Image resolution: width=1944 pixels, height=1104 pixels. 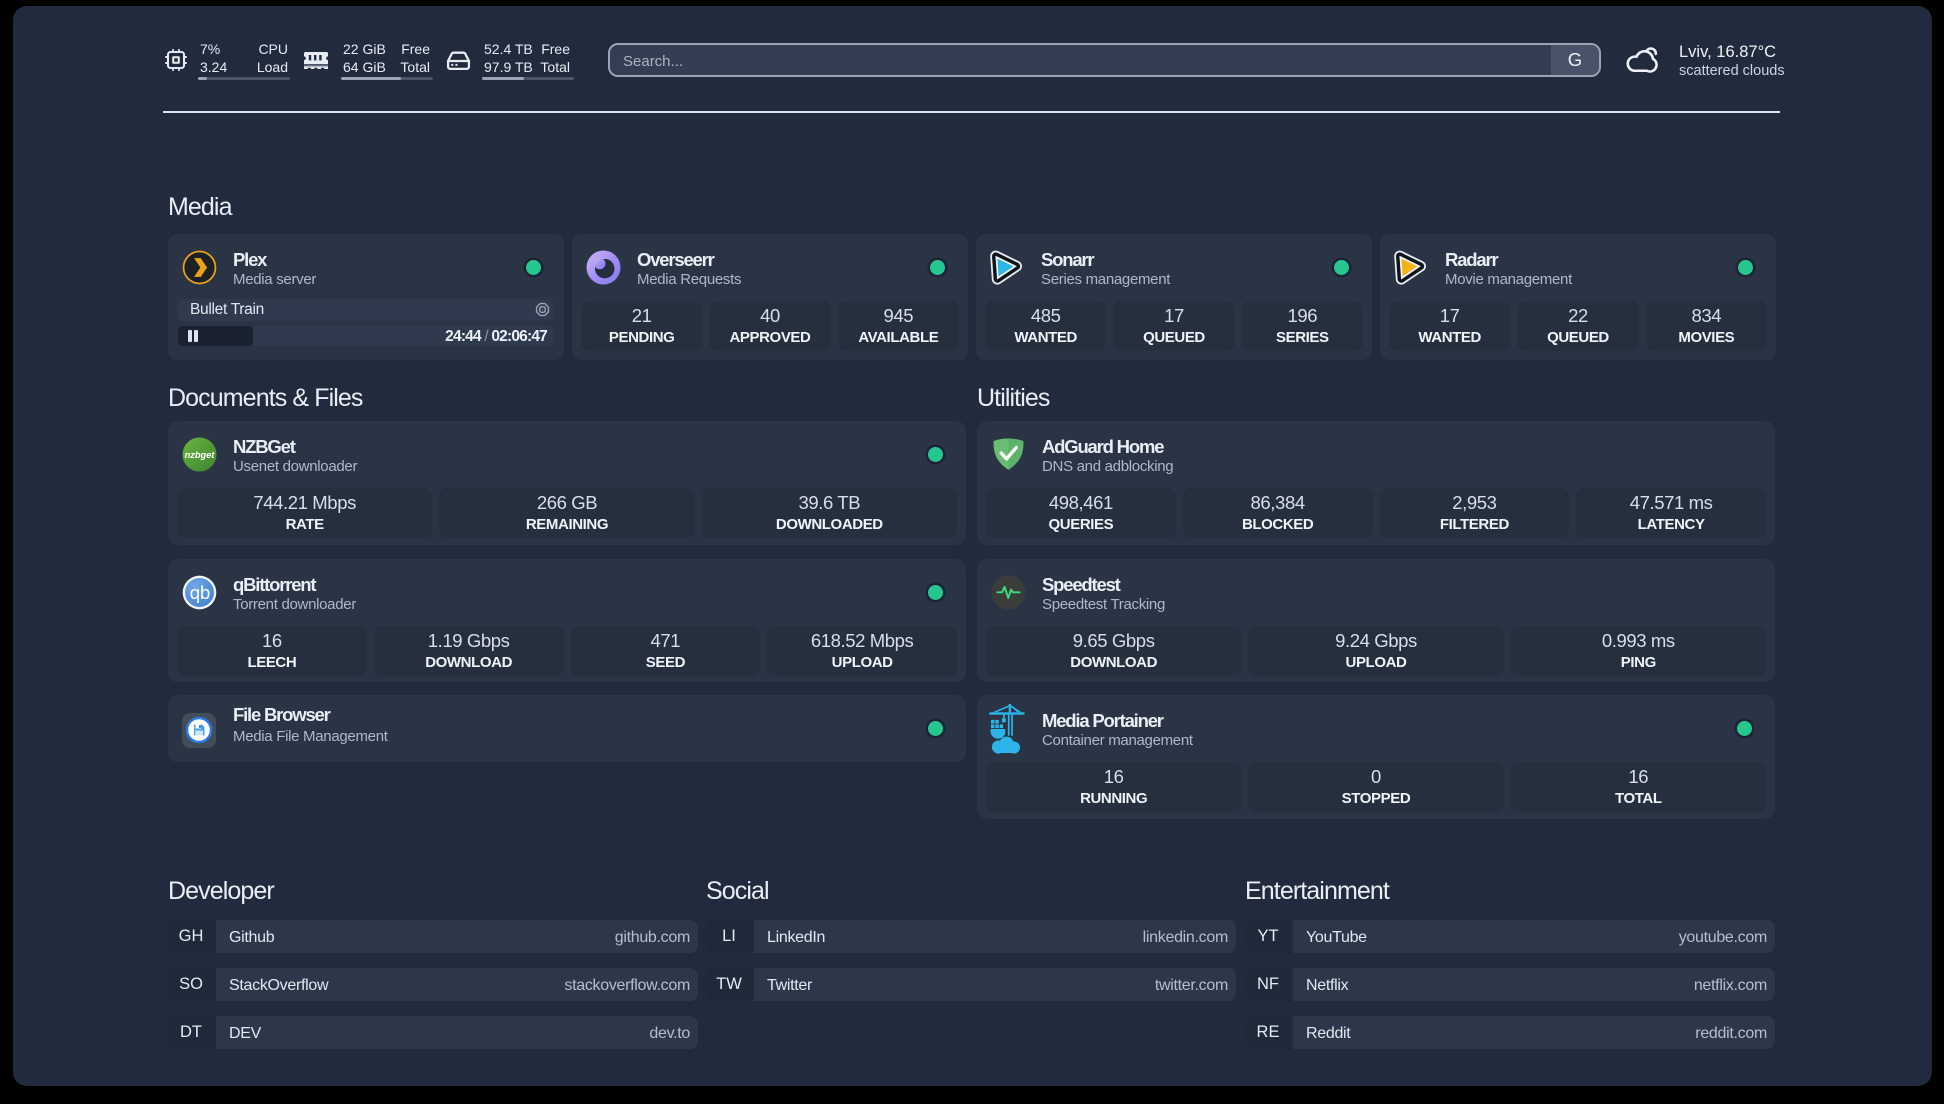 I want to click on svg-text: nzbget, so click(x=200, y=455).